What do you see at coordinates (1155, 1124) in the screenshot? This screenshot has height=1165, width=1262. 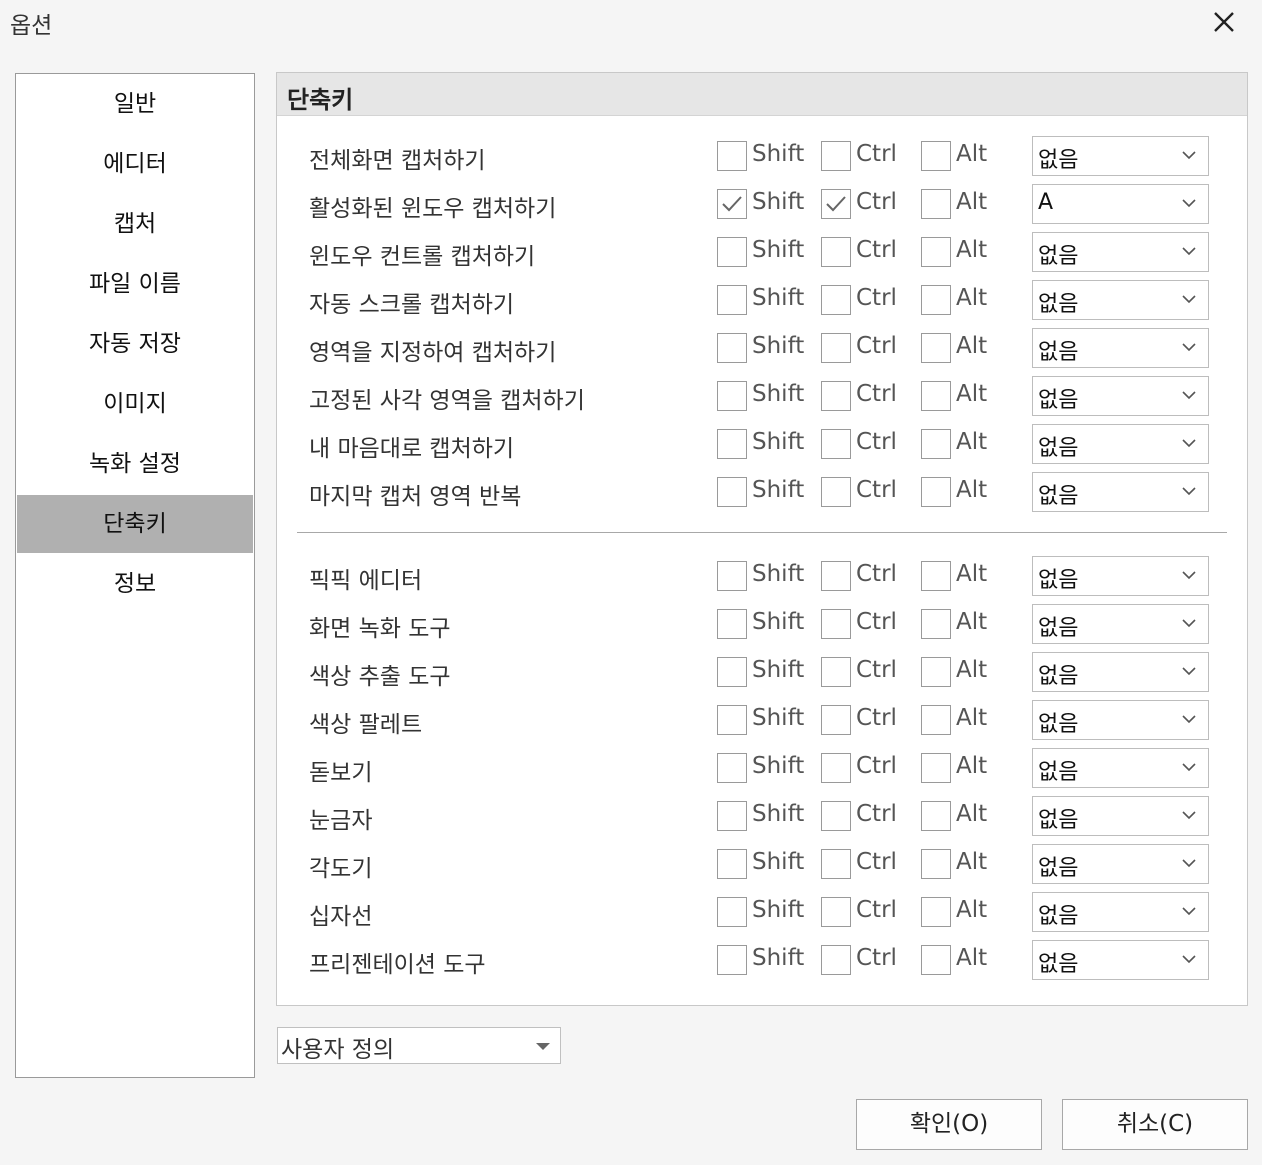 I see `cancel-button: 취소(C)` at bounding box center [1155, 1124].